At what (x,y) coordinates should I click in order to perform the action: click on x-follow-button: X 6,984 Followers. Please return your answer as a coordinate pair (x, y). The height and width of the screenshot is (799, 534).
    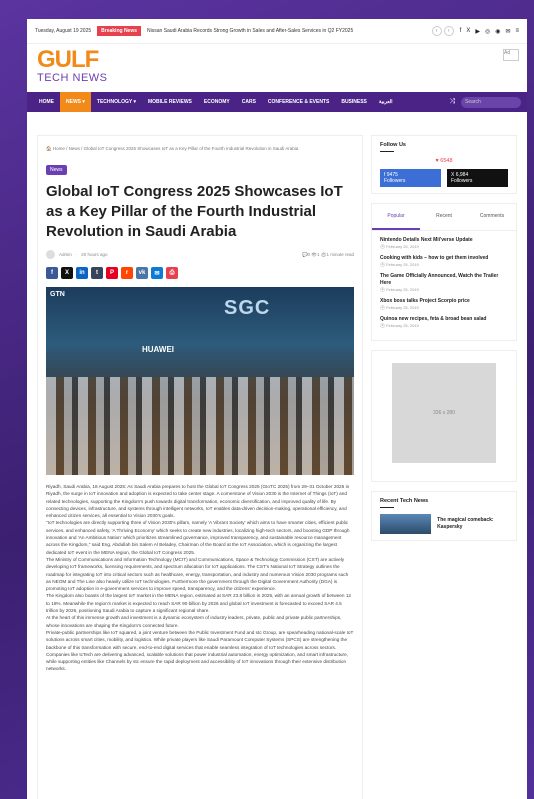
    Looking at the image, I should click on (477, 178).